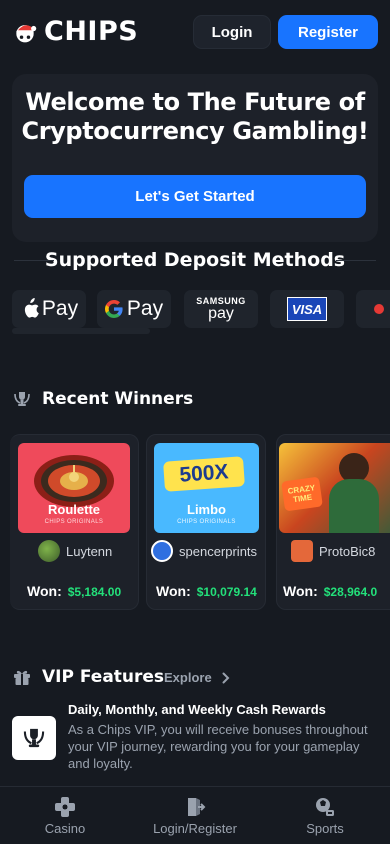  I want to click on visa-card: VISA, so click(307, 309).